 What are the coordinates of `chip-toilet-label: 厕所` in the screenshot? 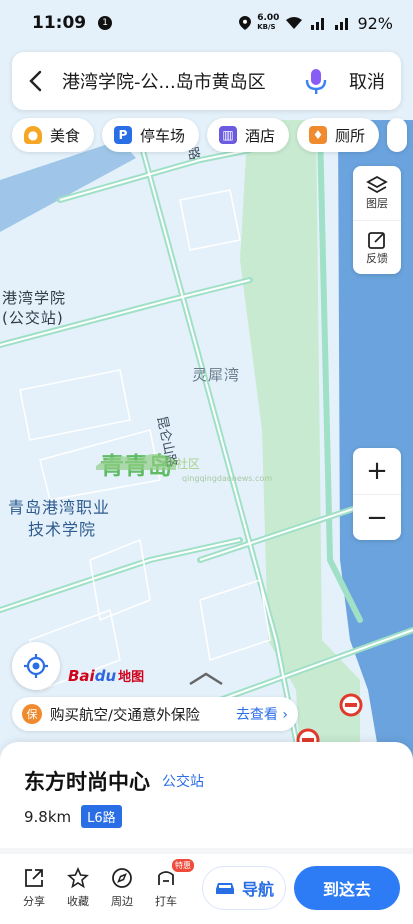 It's located at (350, 135).